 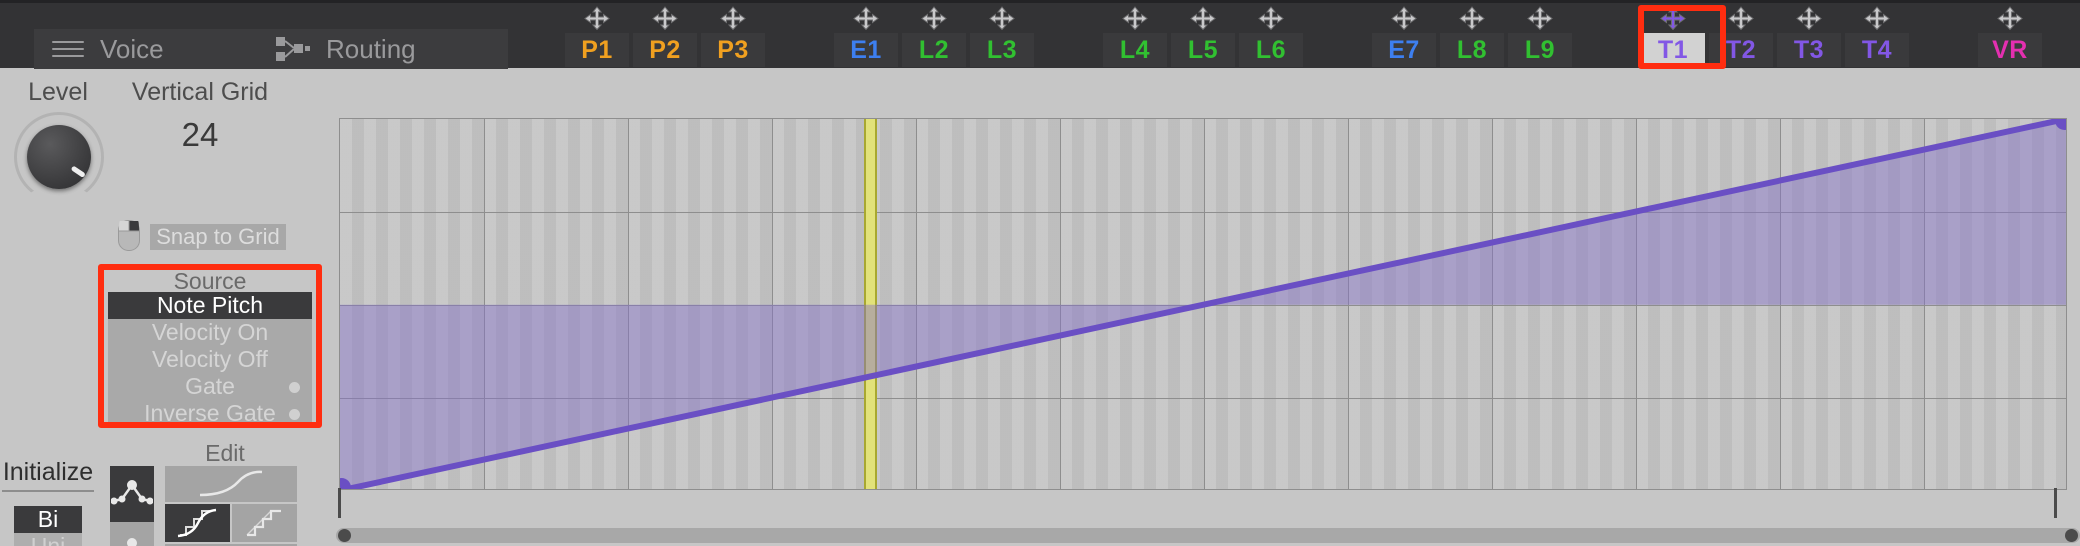 What do you see at coordinates (2071, 535) in the screenshot?
I see `scrollbar-handle-right` at bounding box center [2071, 535].